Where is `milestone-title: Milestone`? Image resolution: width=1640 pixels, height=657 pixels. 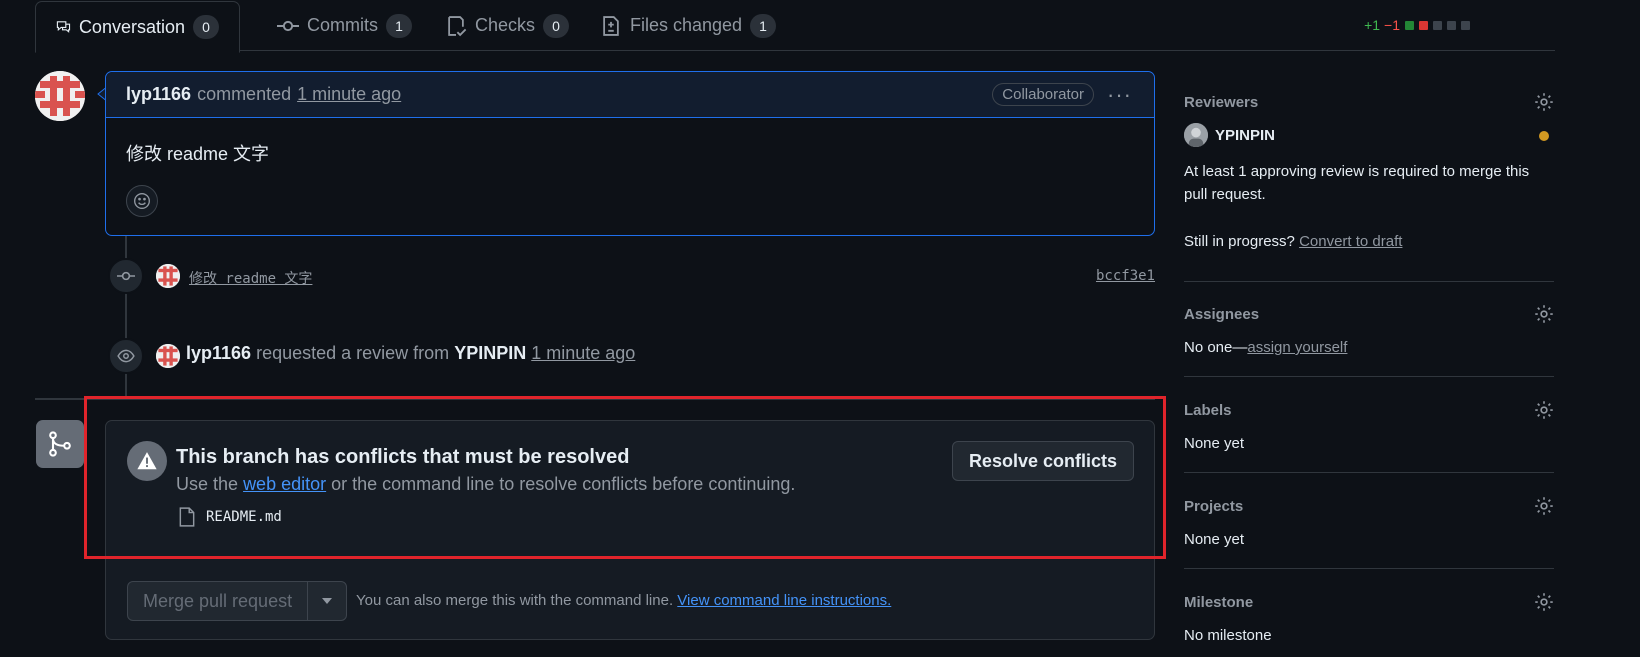 milestone-title: Milestone is located at coordinates (1218, 602).